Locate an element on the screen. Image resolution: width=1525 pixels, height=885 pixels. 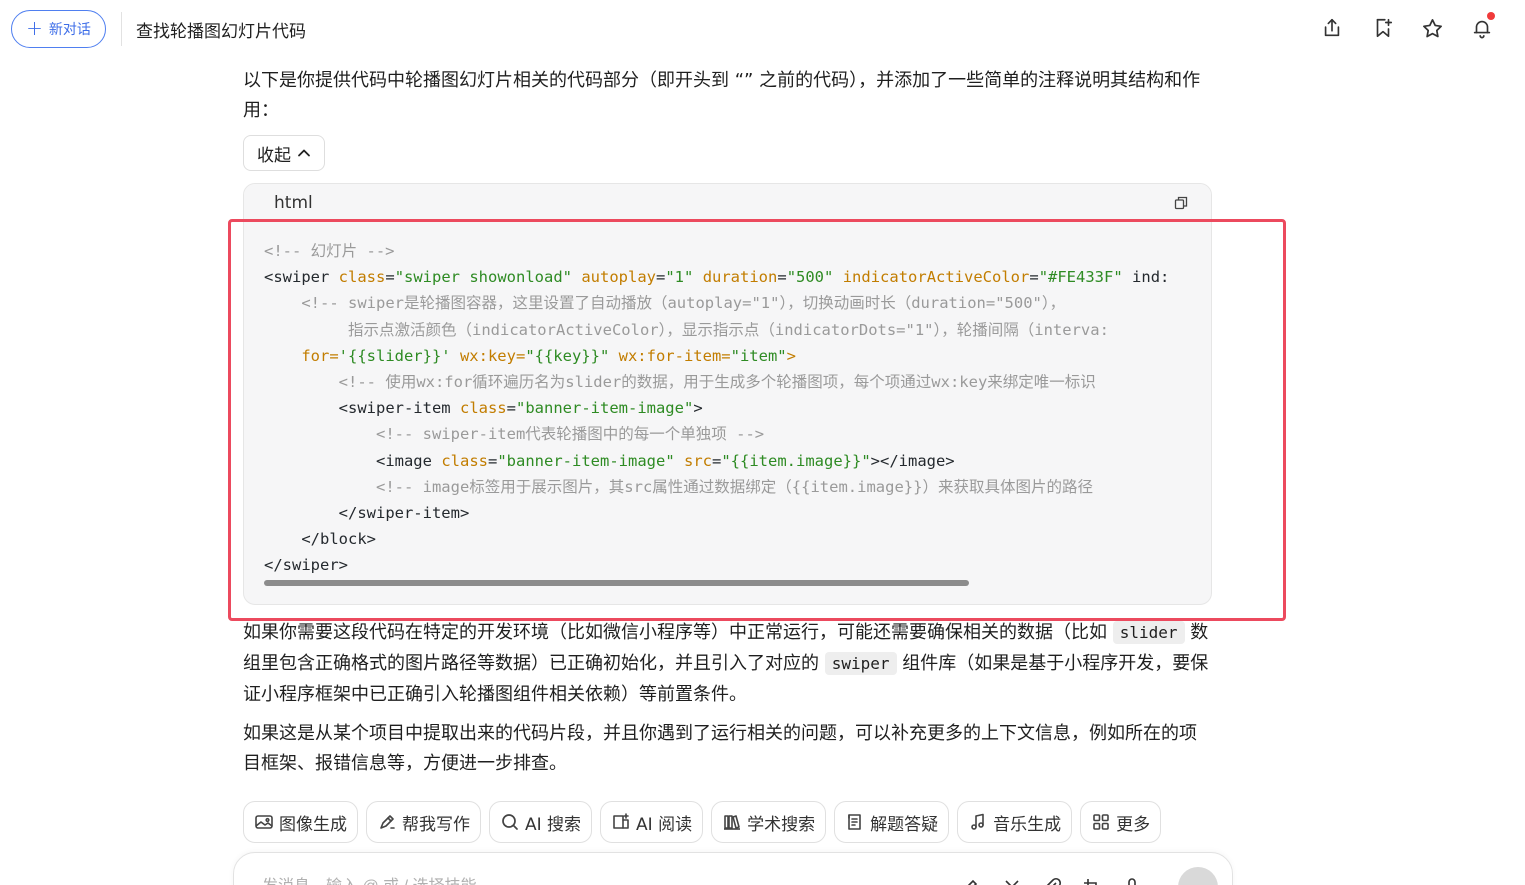
top-bar: + 新对话 查找轮播图幻灯片代码 is located at coordinates (762, 29).